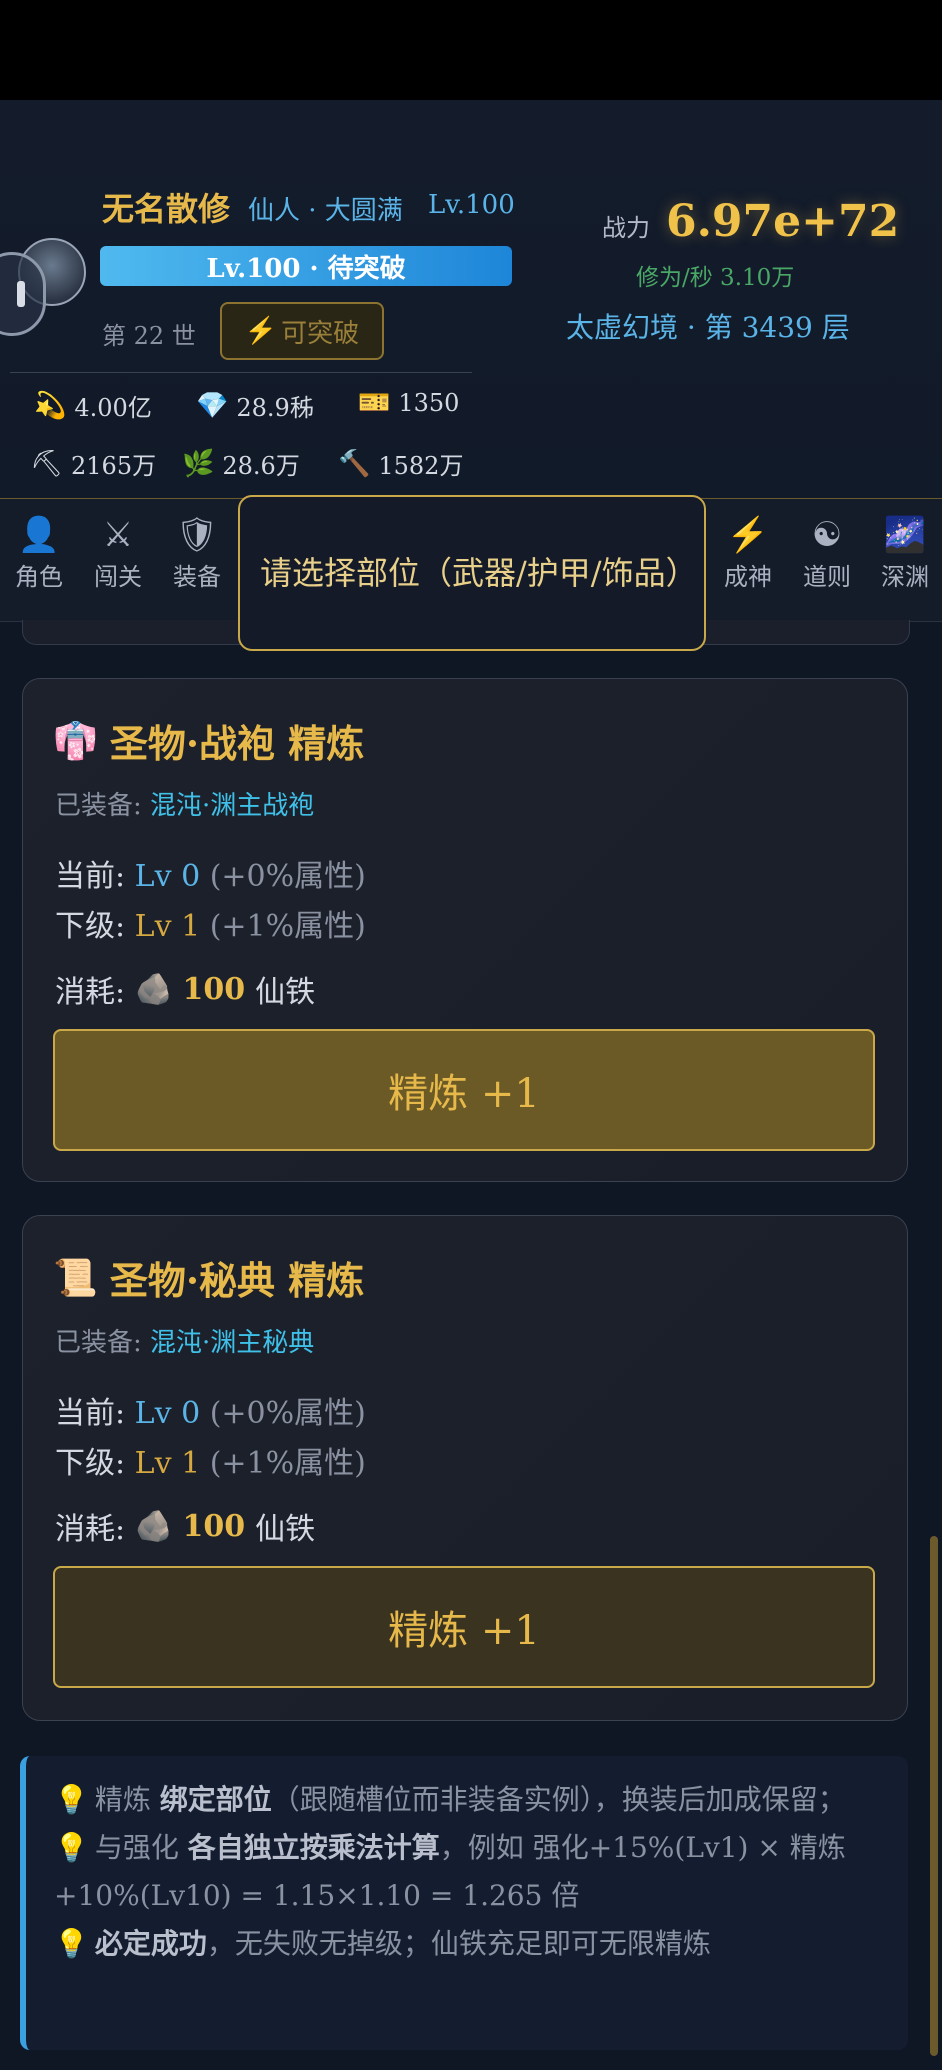 This screenshot has height=2070, width=942. Describe the element at coordinates (75, 740) in the screenshot. I see `robe-icon: 👘` at that location.